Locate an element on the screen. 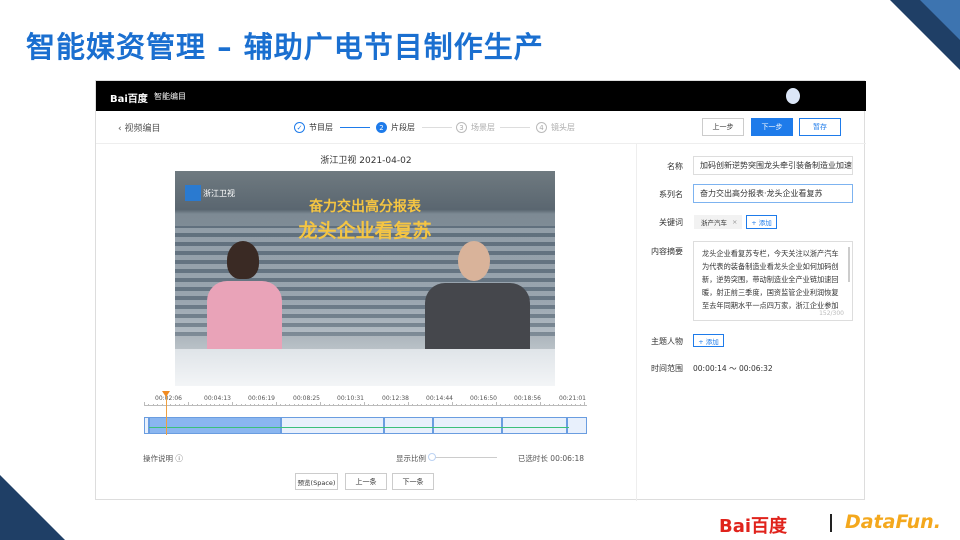  keyword-label: 关键词 is located at coordinates (671, 222).